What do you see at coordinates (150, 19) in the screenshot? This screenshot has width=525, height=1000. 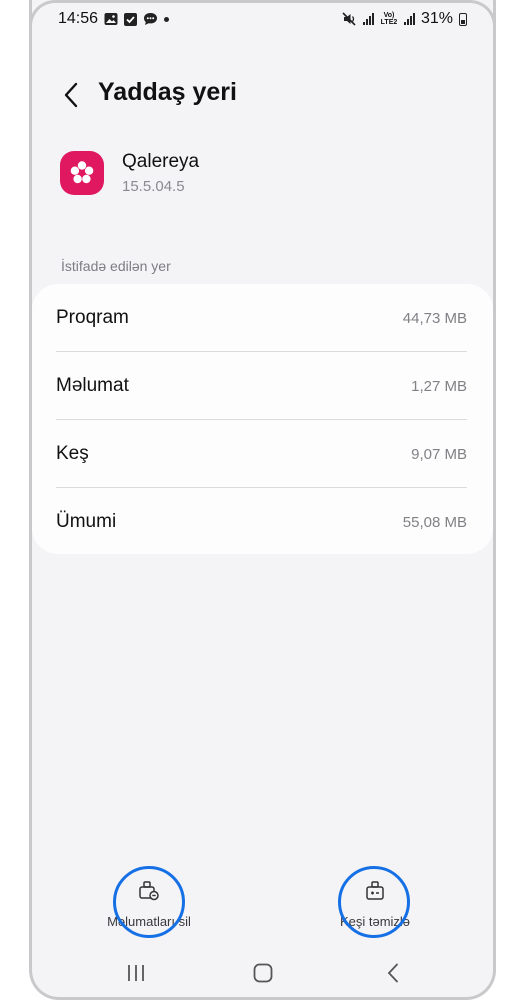 I see `chat-icon` at bounding box center [150, 19].